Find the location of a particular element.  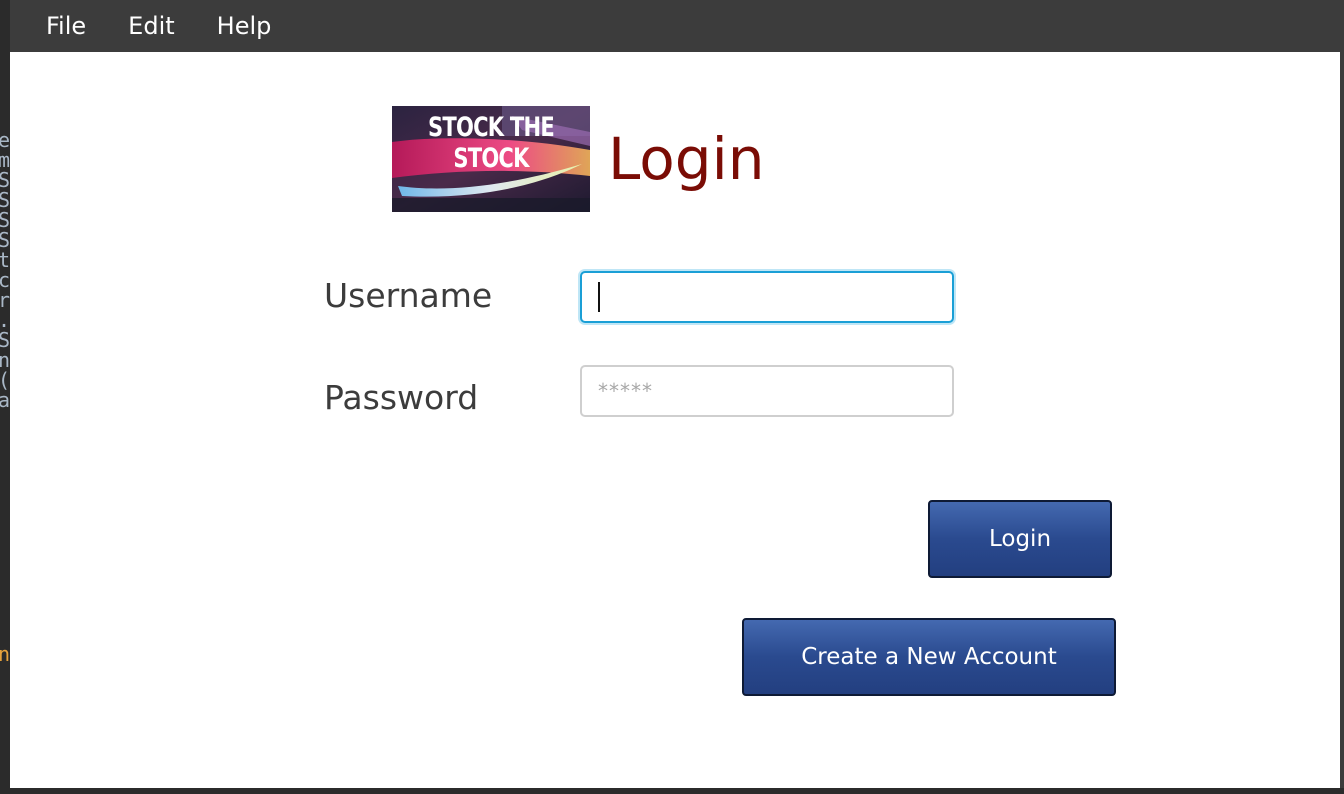

background-editor-text: e m S S S S t c r . S n ( a is located at coordinates (5, 270).